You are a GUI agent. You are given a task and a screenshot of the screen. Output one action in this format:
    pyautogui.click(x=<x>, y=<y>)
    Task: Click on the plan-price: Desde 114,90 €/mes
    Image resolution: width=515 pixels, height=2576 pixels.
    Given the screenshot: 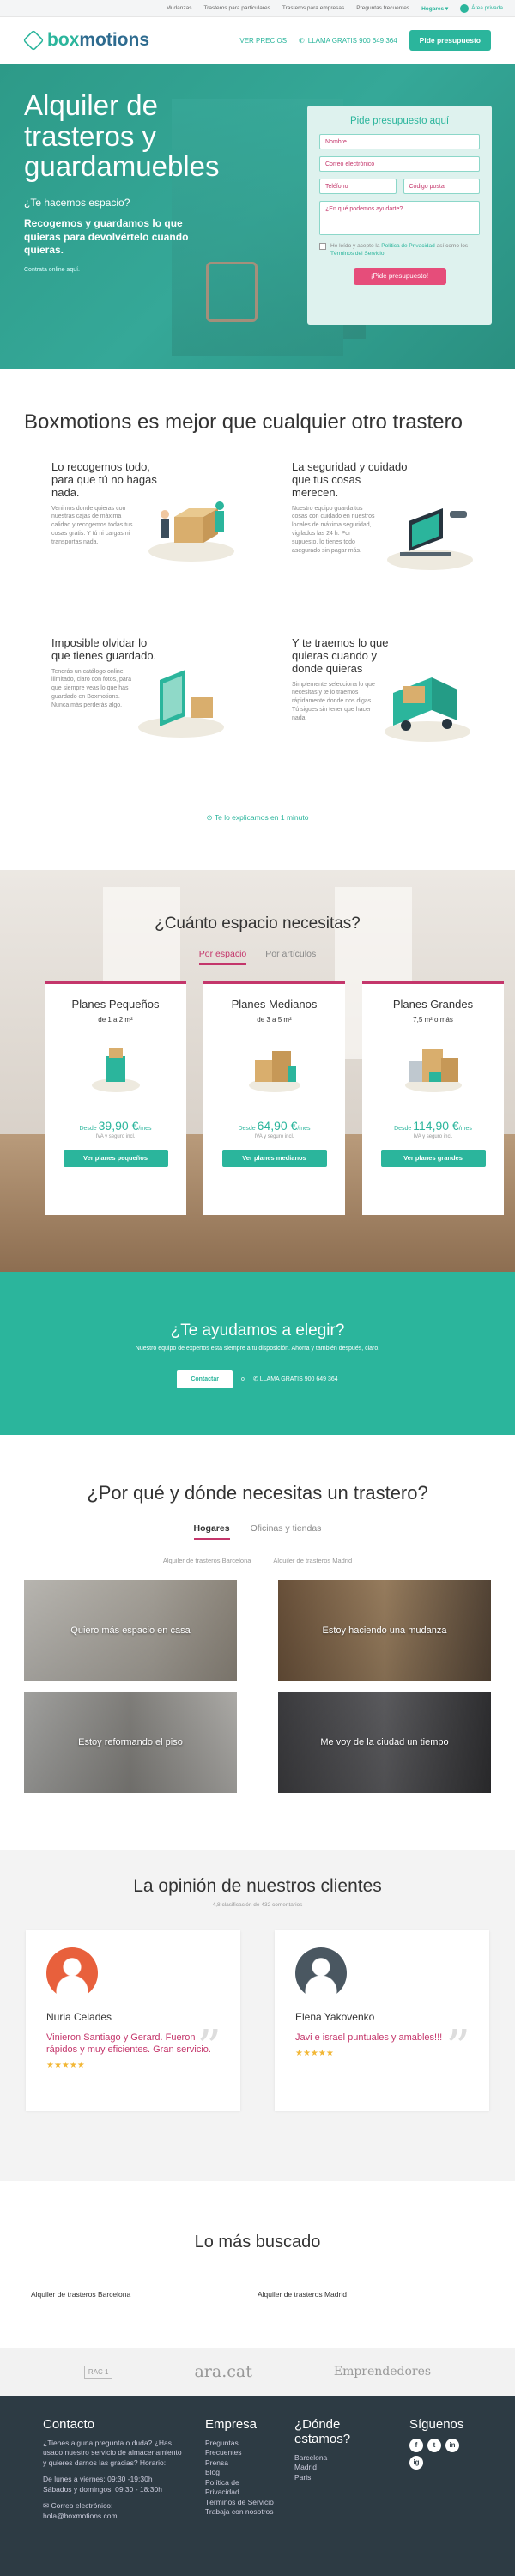 What is the action you would take?
    pyautogui.click(x=433, y=1126)
    